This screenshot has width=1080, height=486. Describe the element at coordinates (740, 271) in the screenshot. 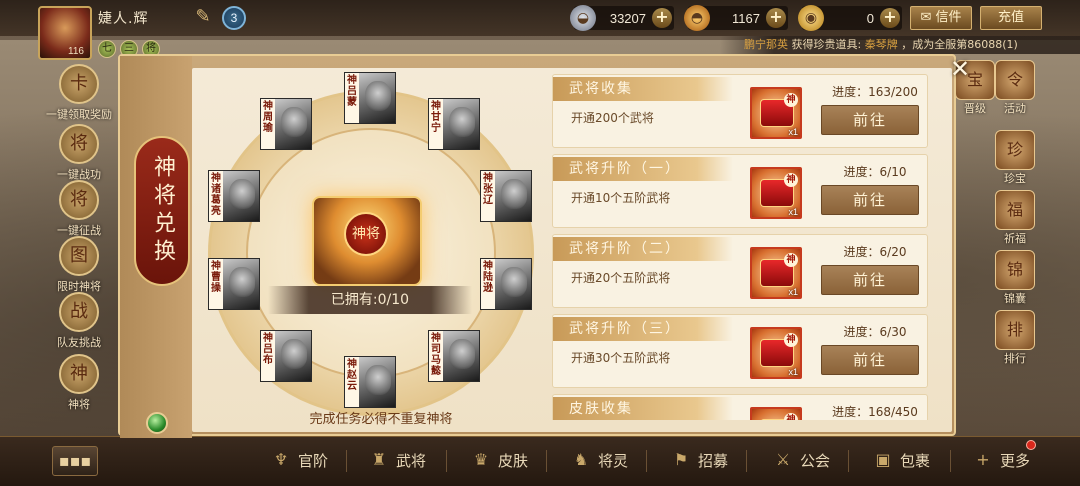

I see `task-row: 武将升阶（二） 开通20个五阶武将 神 x1 进度：6/20 前往` at that location.